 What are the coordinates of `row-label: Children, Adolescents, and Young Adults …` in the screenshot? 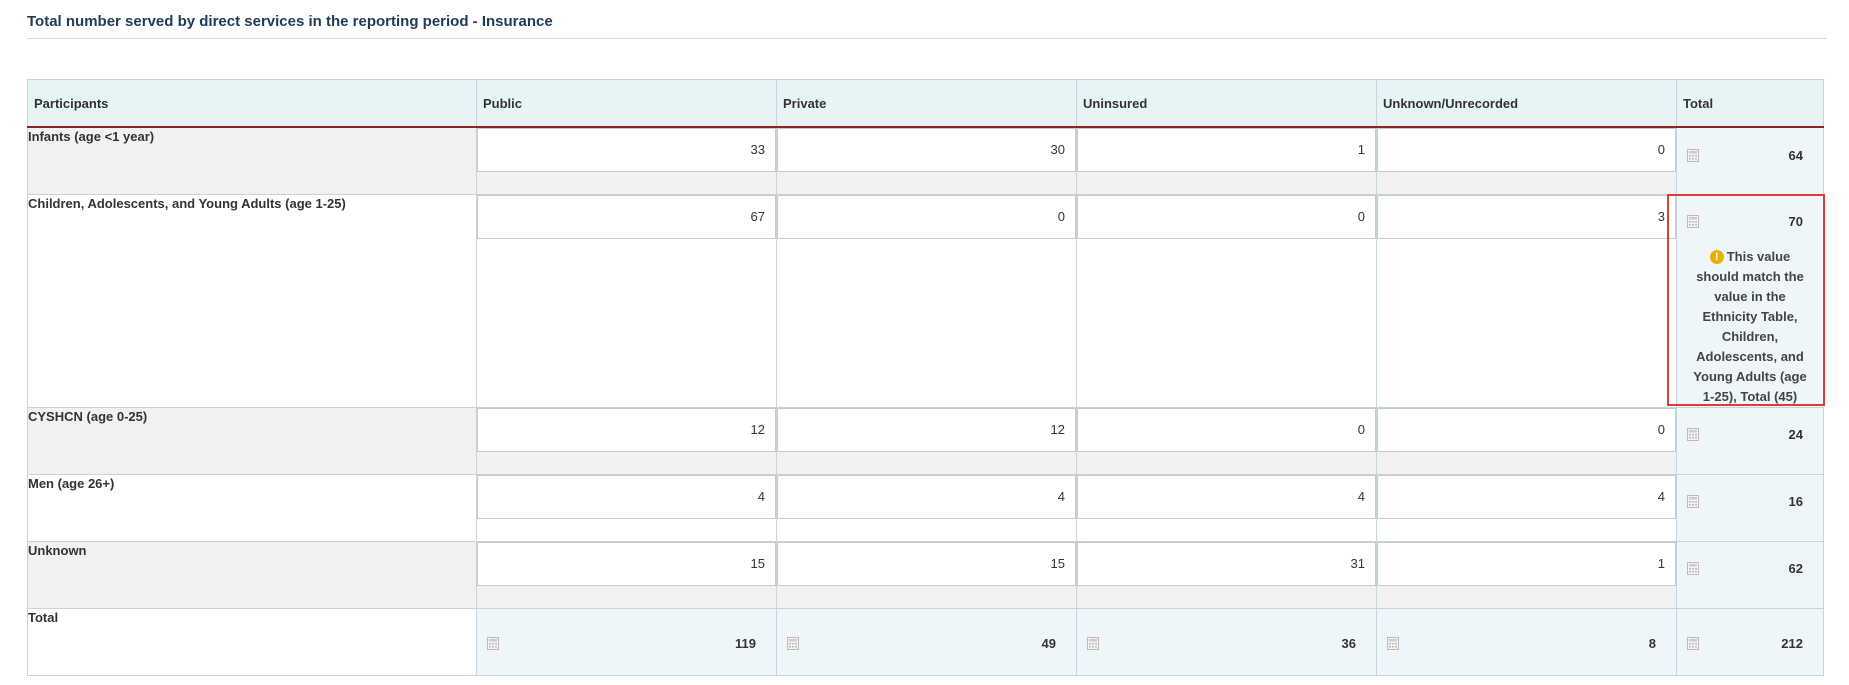 It's located at (252, 300).